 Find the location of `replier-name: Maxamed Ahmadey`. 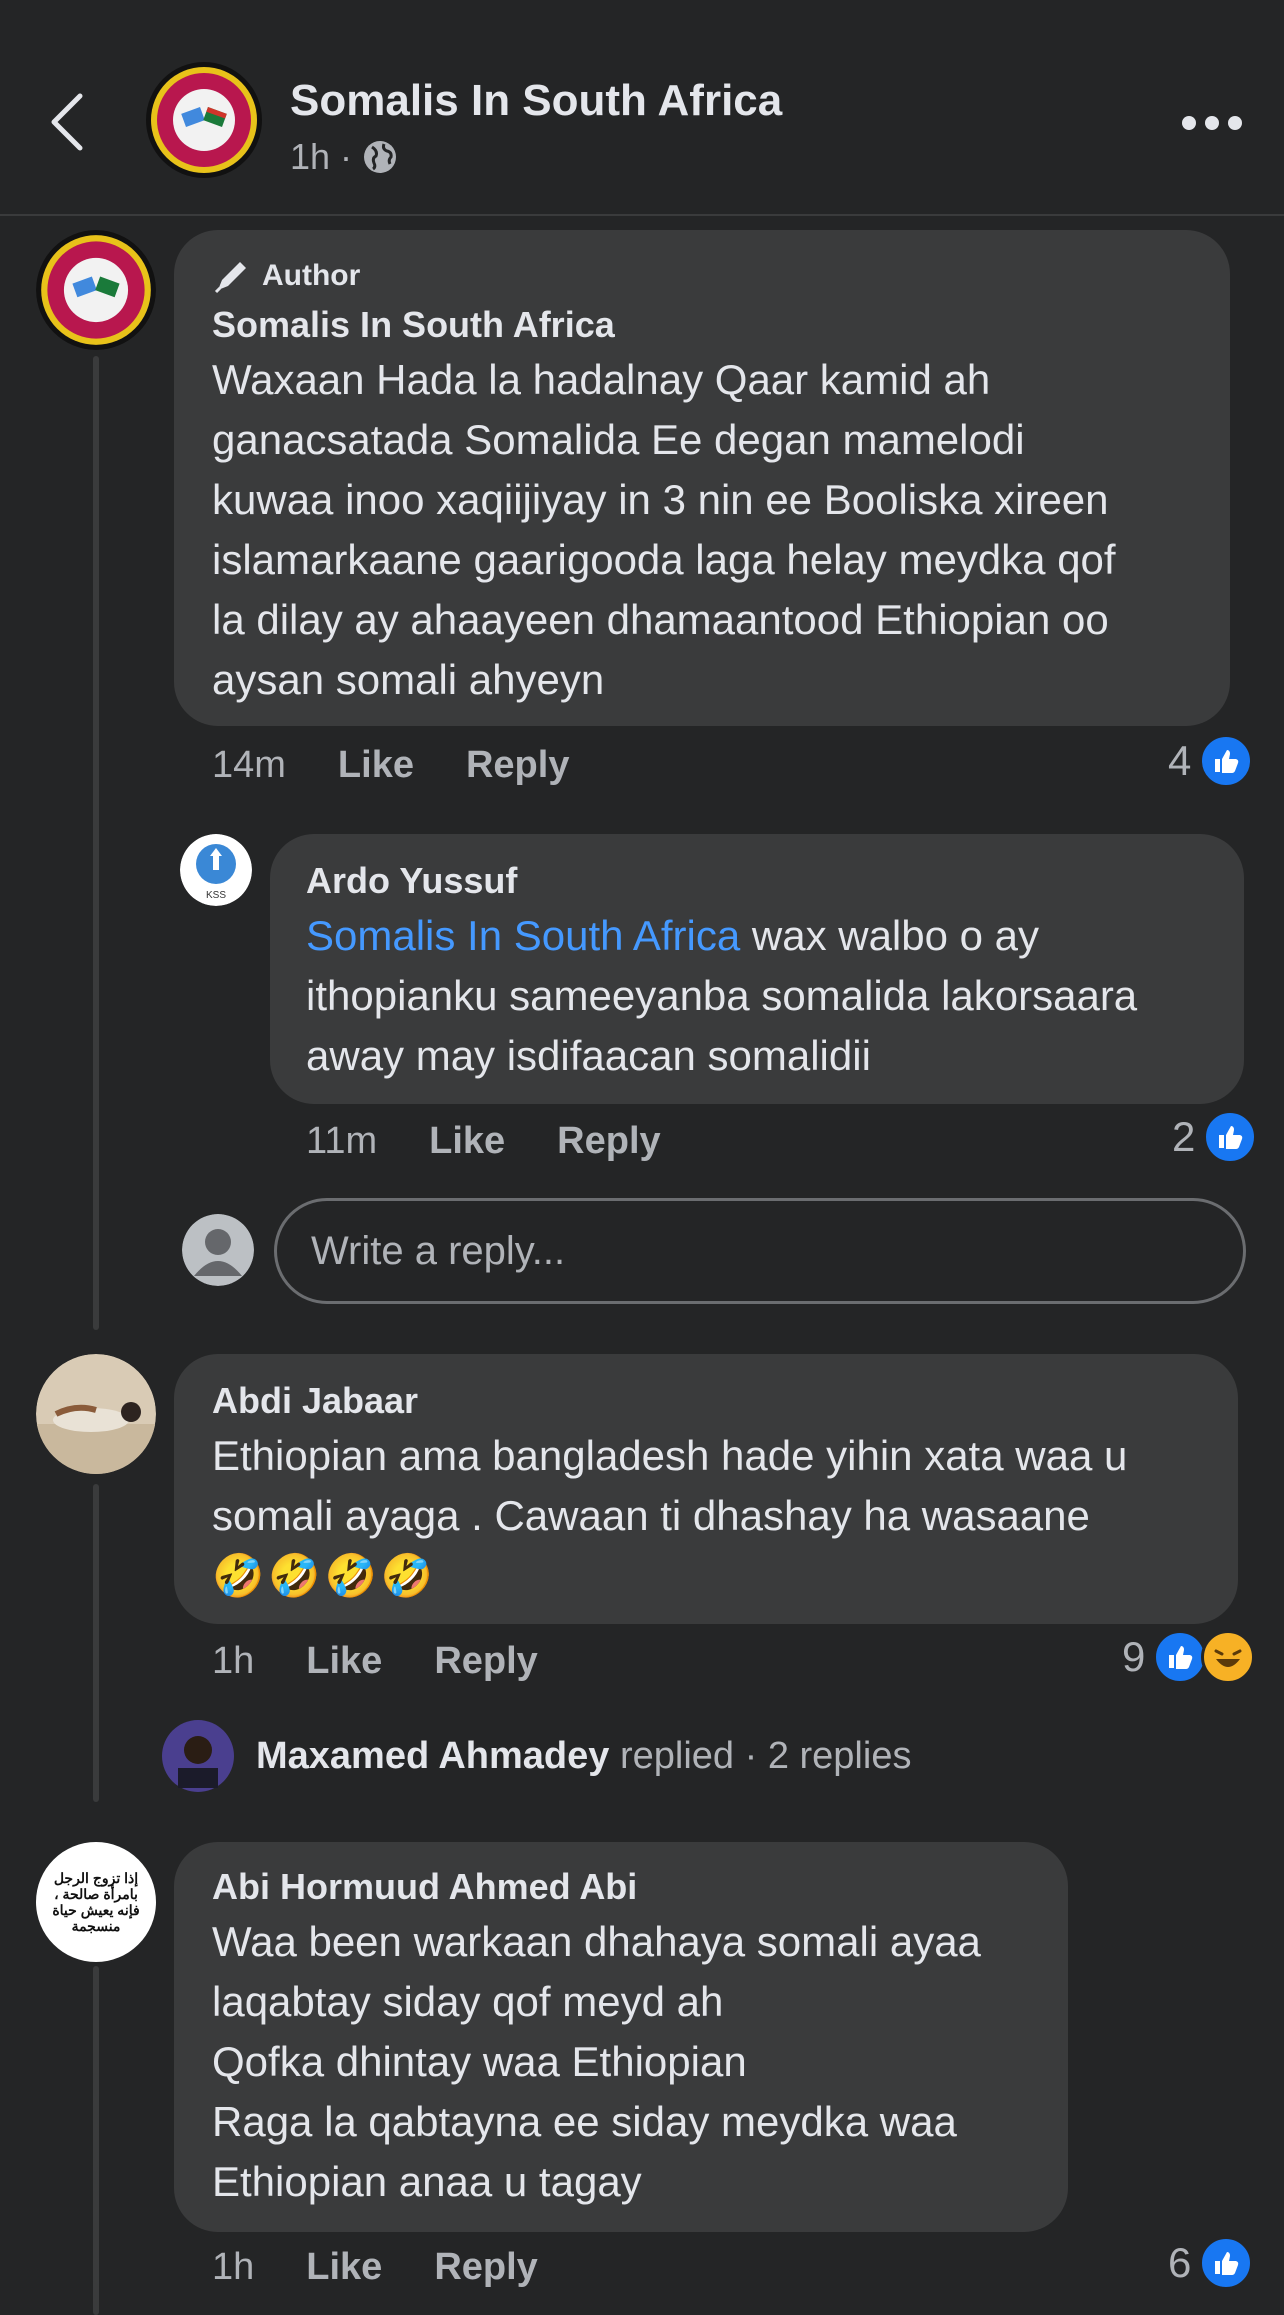

replier-name: Maxamed Ahmadey is located at coordinates (432, 1756).